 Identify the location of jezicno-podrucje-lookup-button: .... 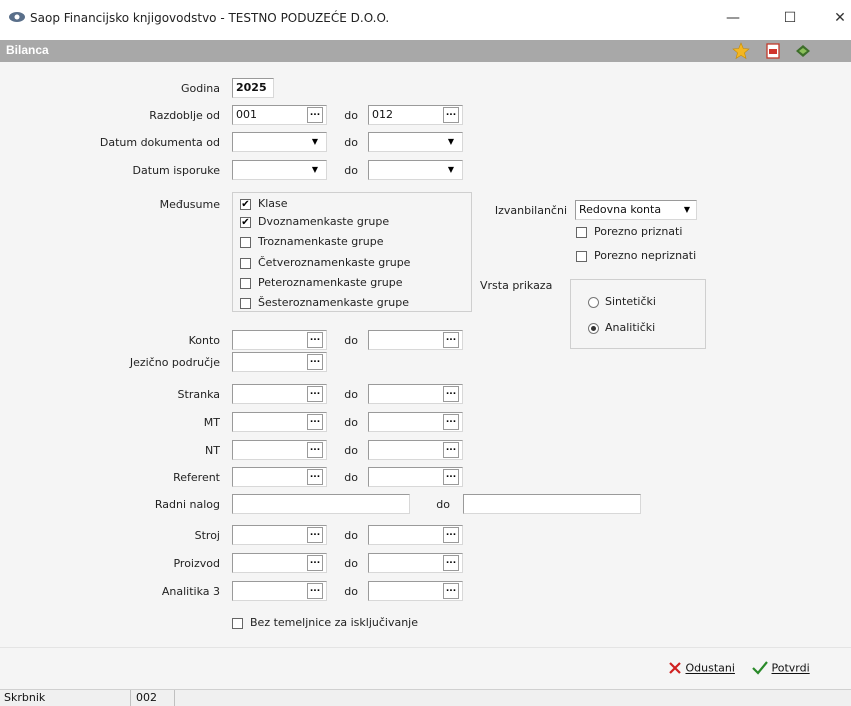
(315, 362).